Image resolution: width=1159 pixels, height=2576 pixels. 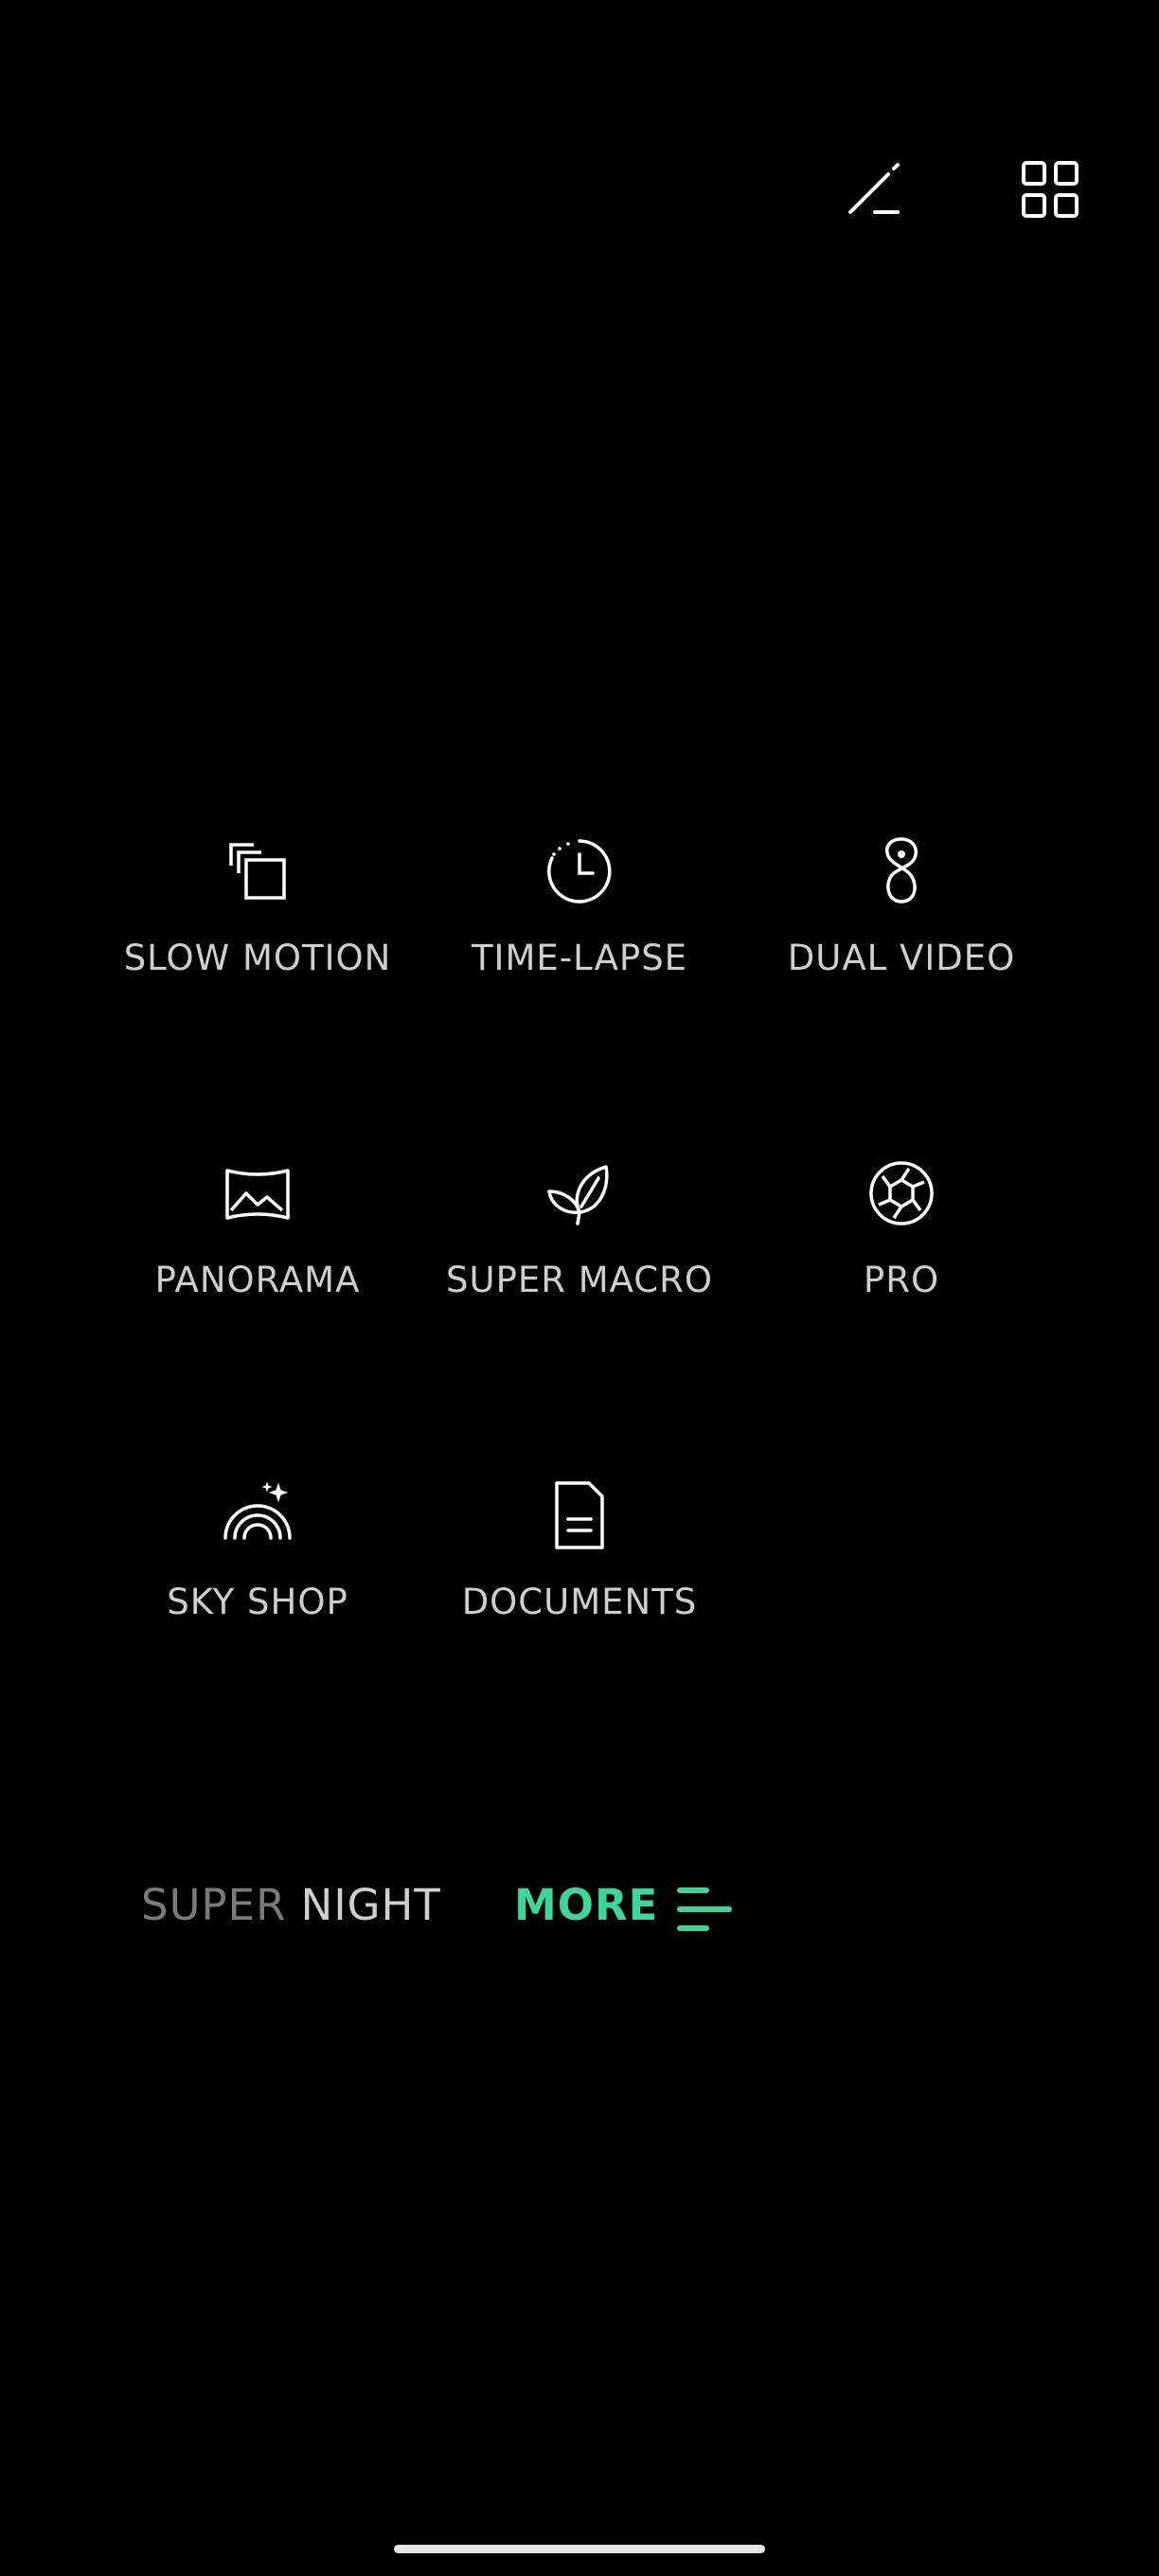 What do you see at coordinates (291, 1905) in the screenshot?
I see `mode-super-night: SUPER NIGHT` at bounding box center [291, 1905].